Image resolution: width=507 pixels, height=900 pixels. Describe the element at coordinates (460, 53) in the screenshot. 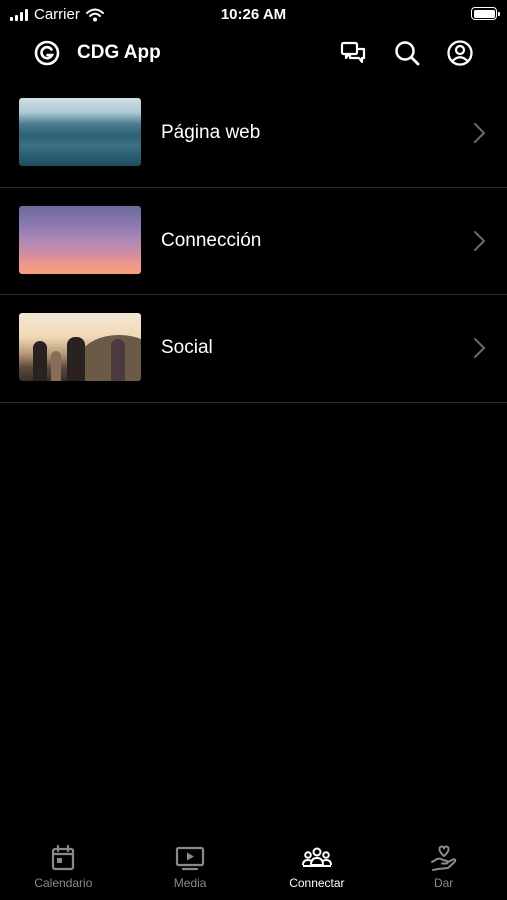

I see `account-icon` at that location.